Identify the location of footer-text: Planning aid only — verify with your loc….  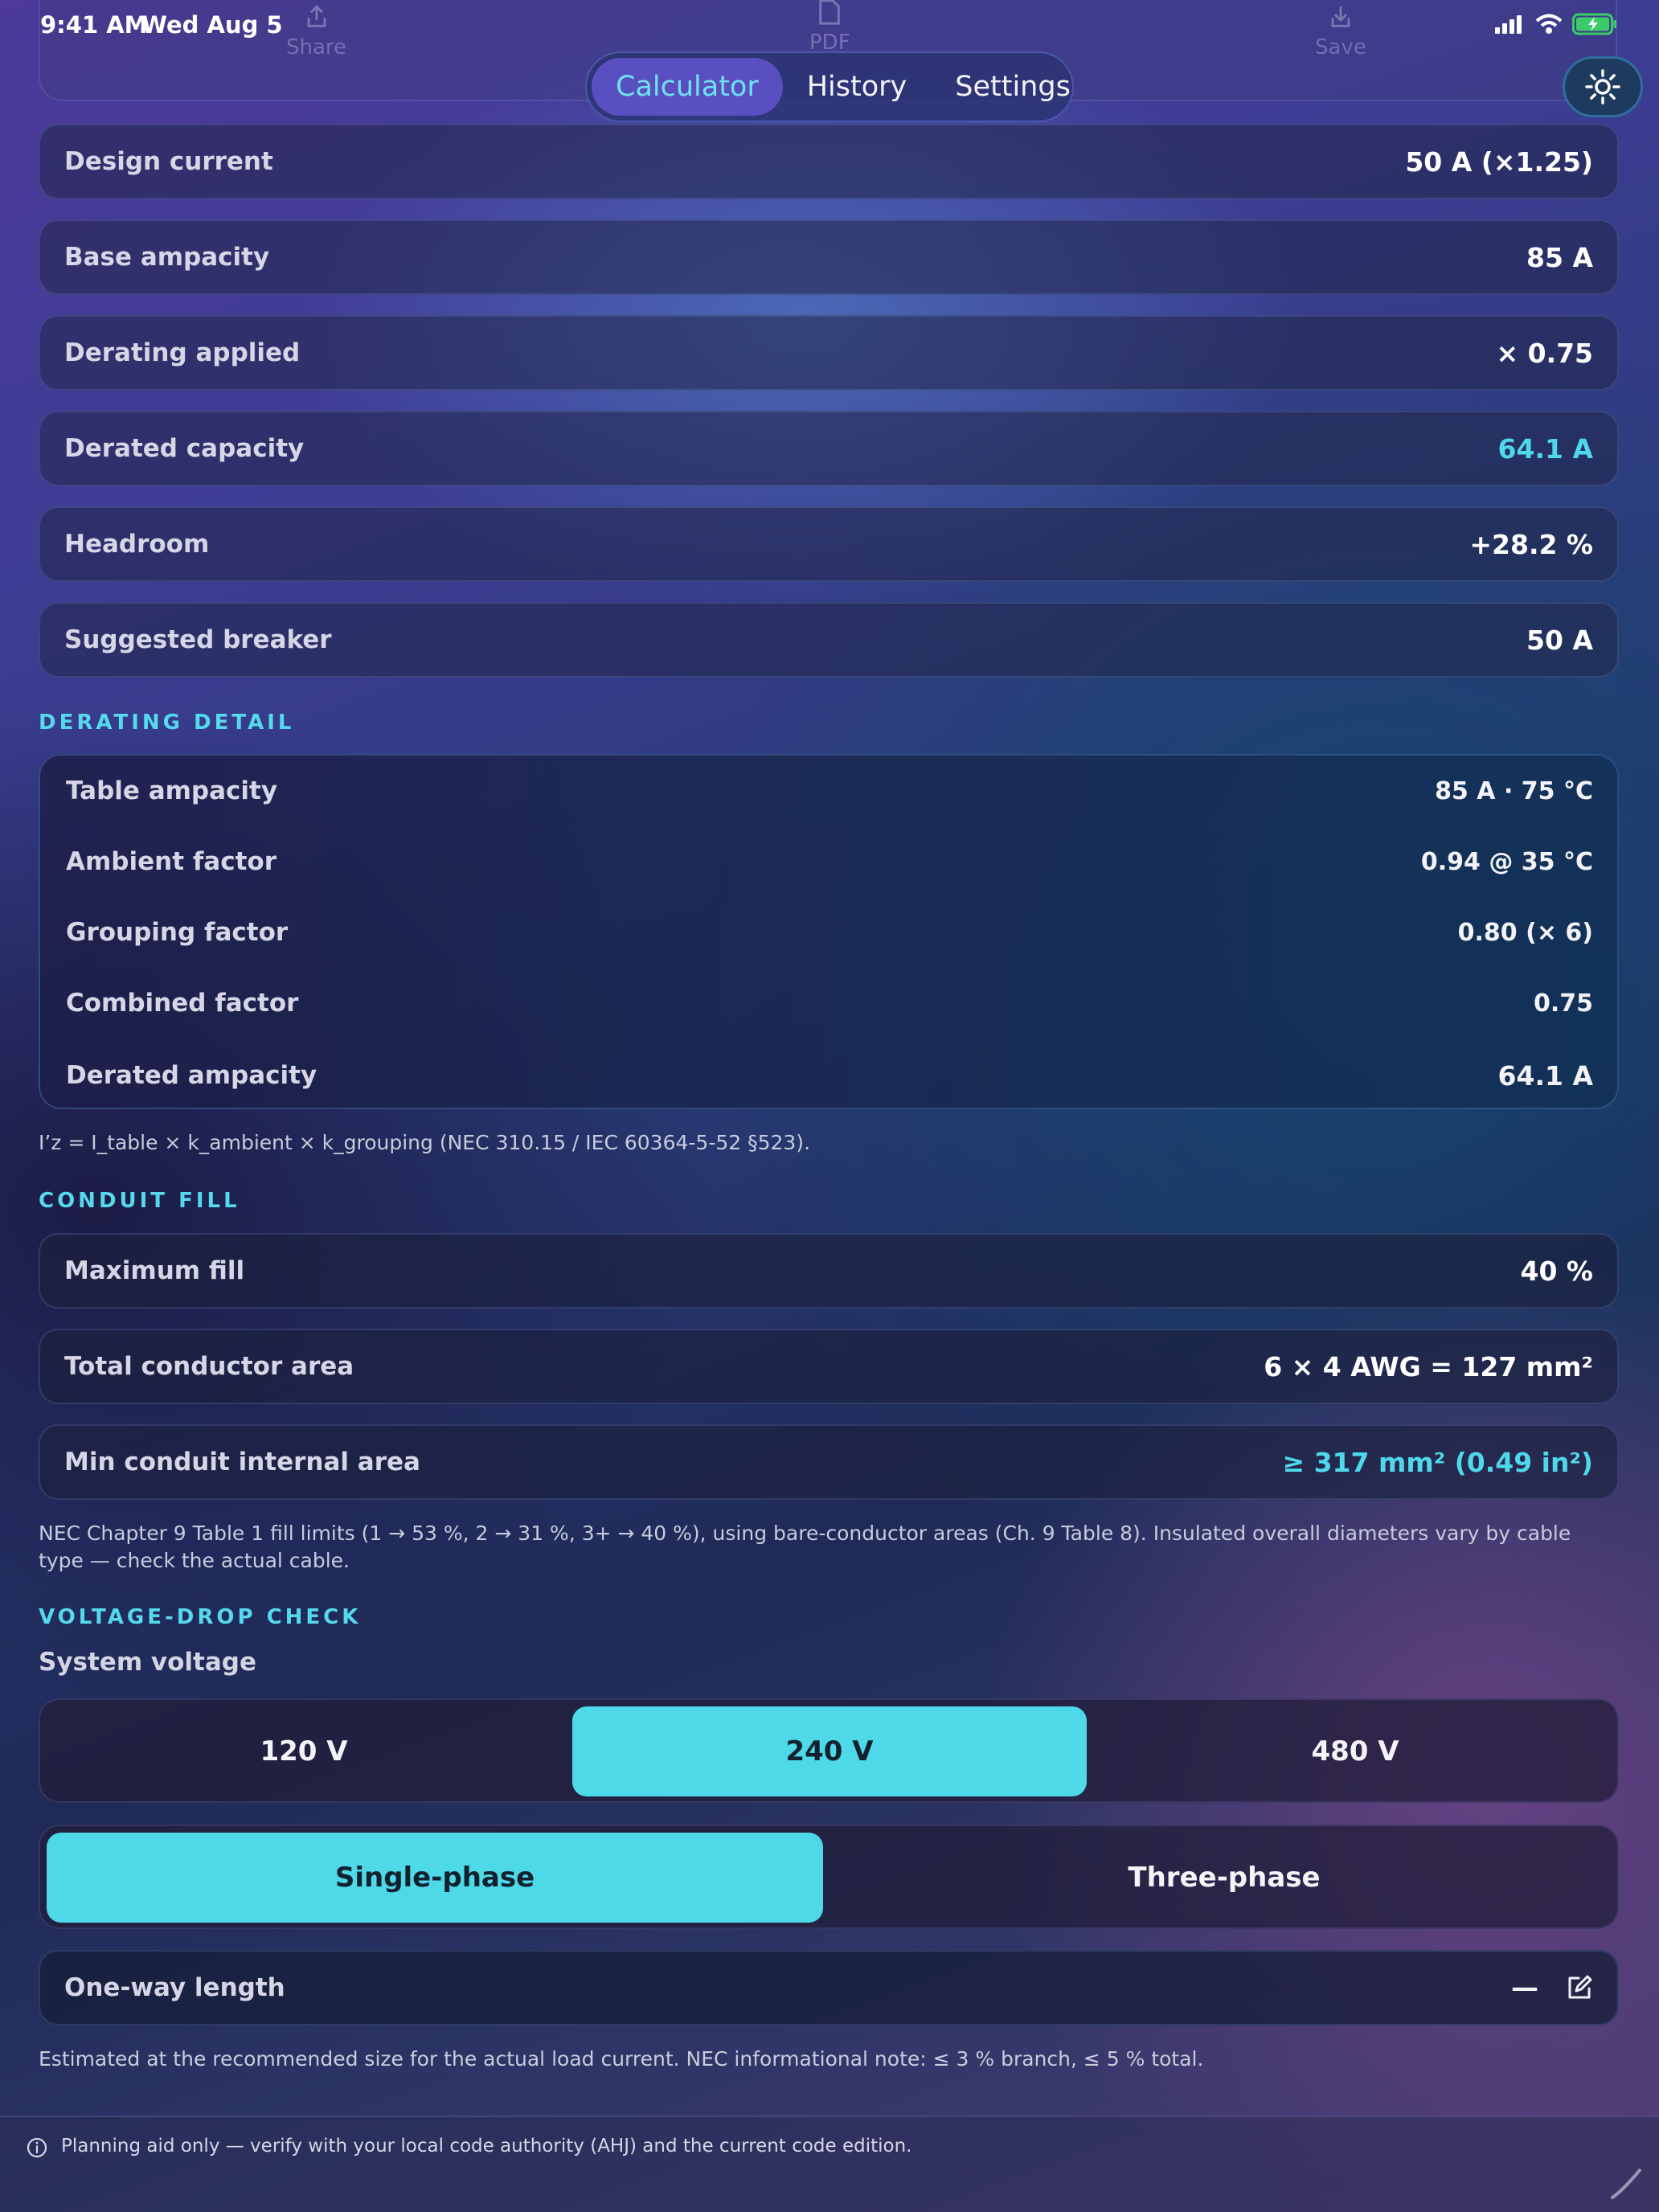
(486, 2146).